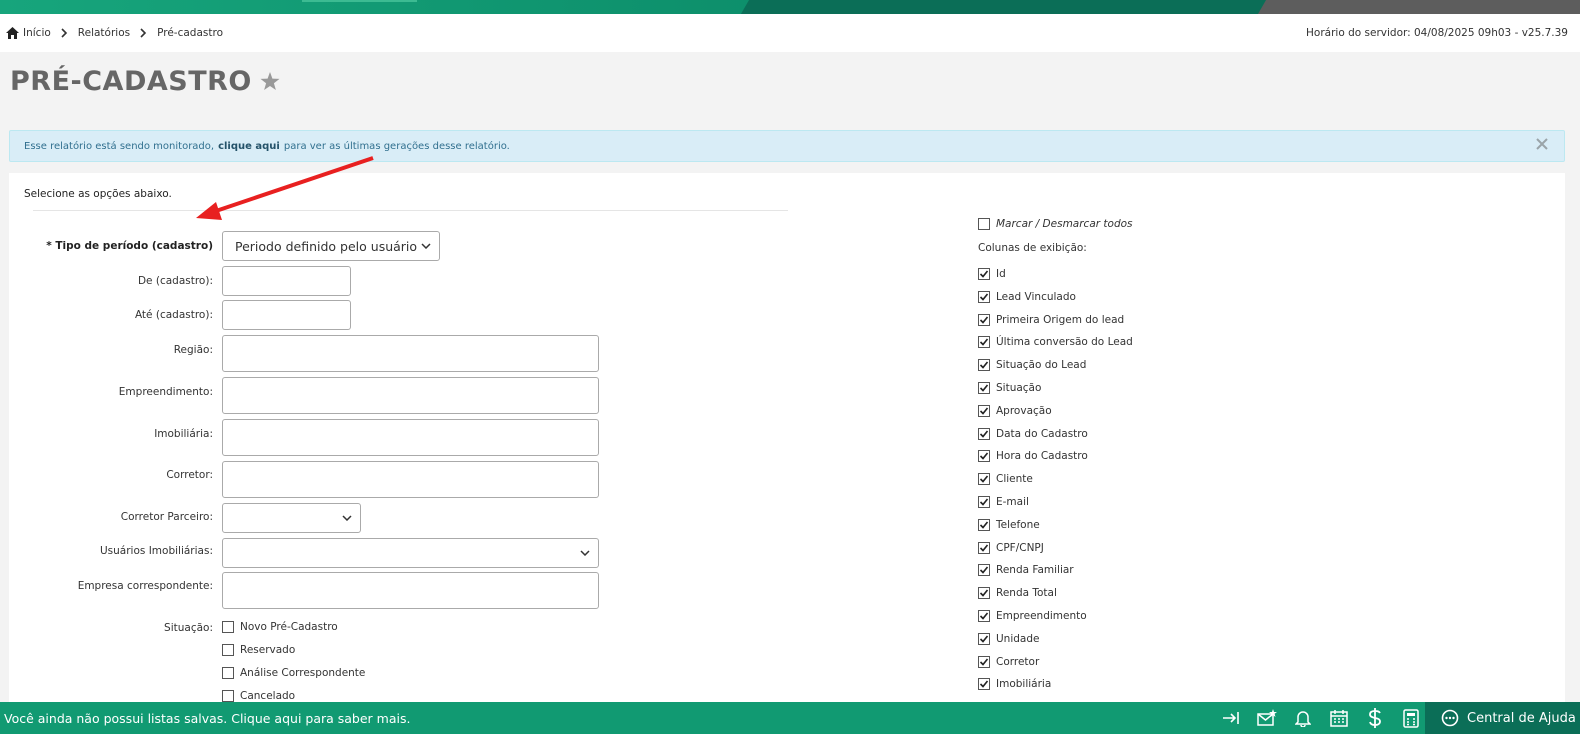 The height and width of the screenshot is (734, 1580). I want to click on period-type-label: * Tipo de período (cadastro), so click(129, 246).